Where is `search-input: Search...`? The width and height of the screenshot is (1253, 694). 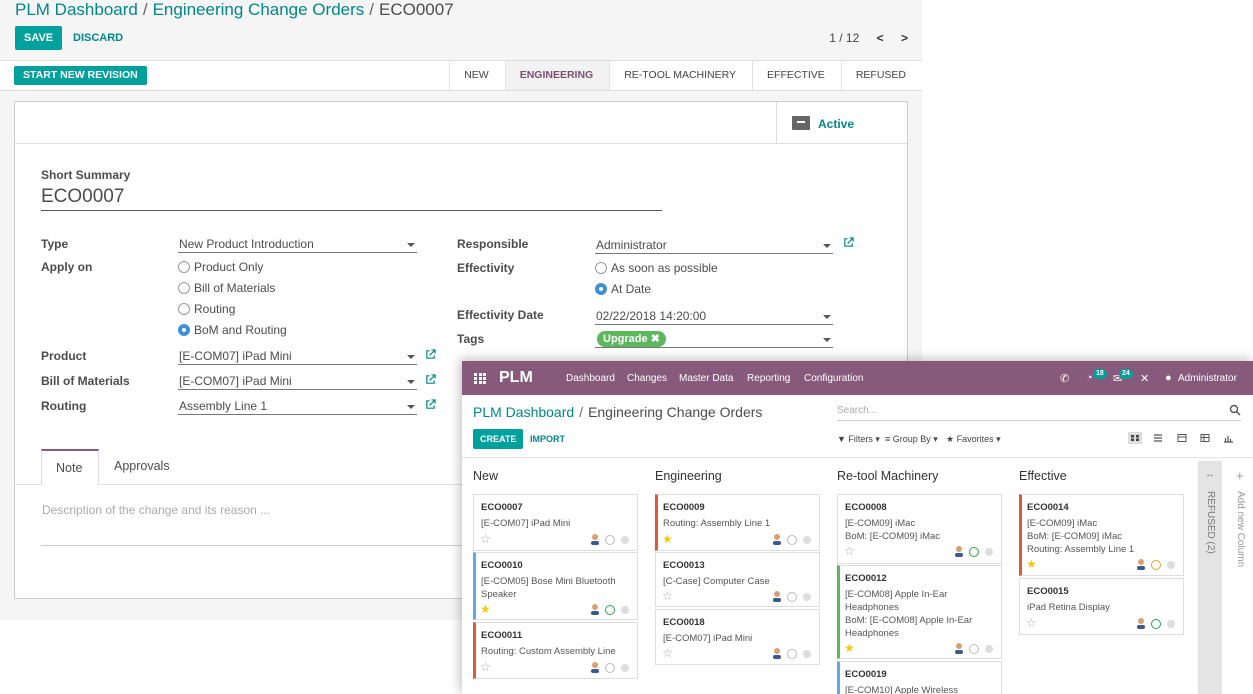 search-input: Search... is located at coordinates (1039, 412).